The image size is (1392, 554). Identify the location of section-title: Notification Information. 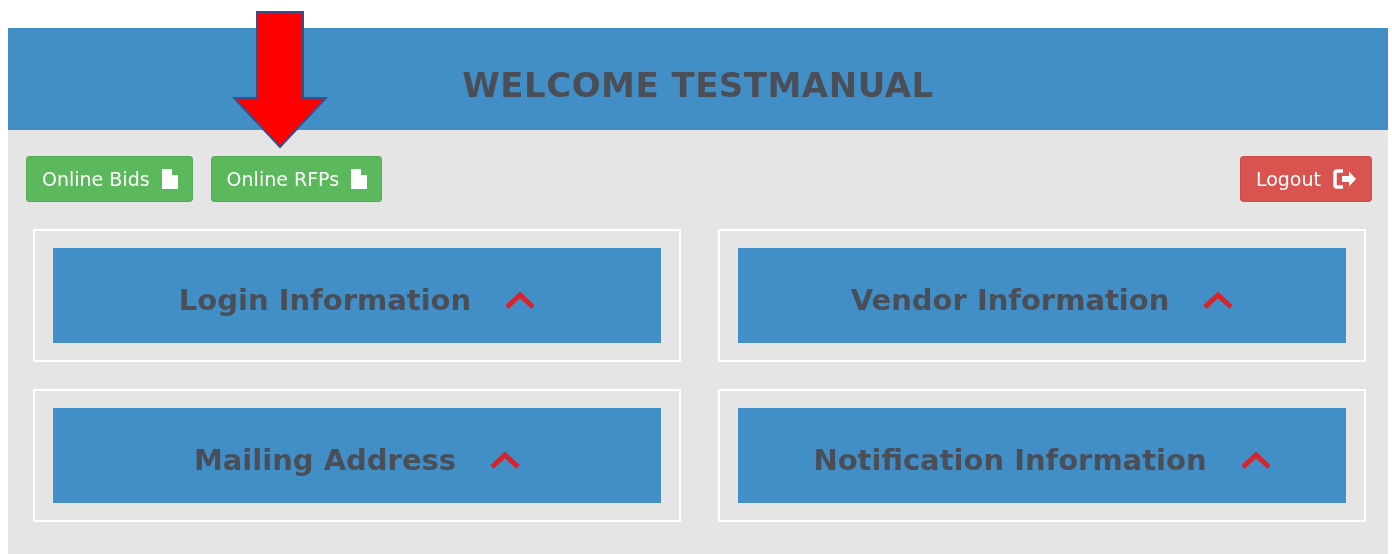
(1010, 459).